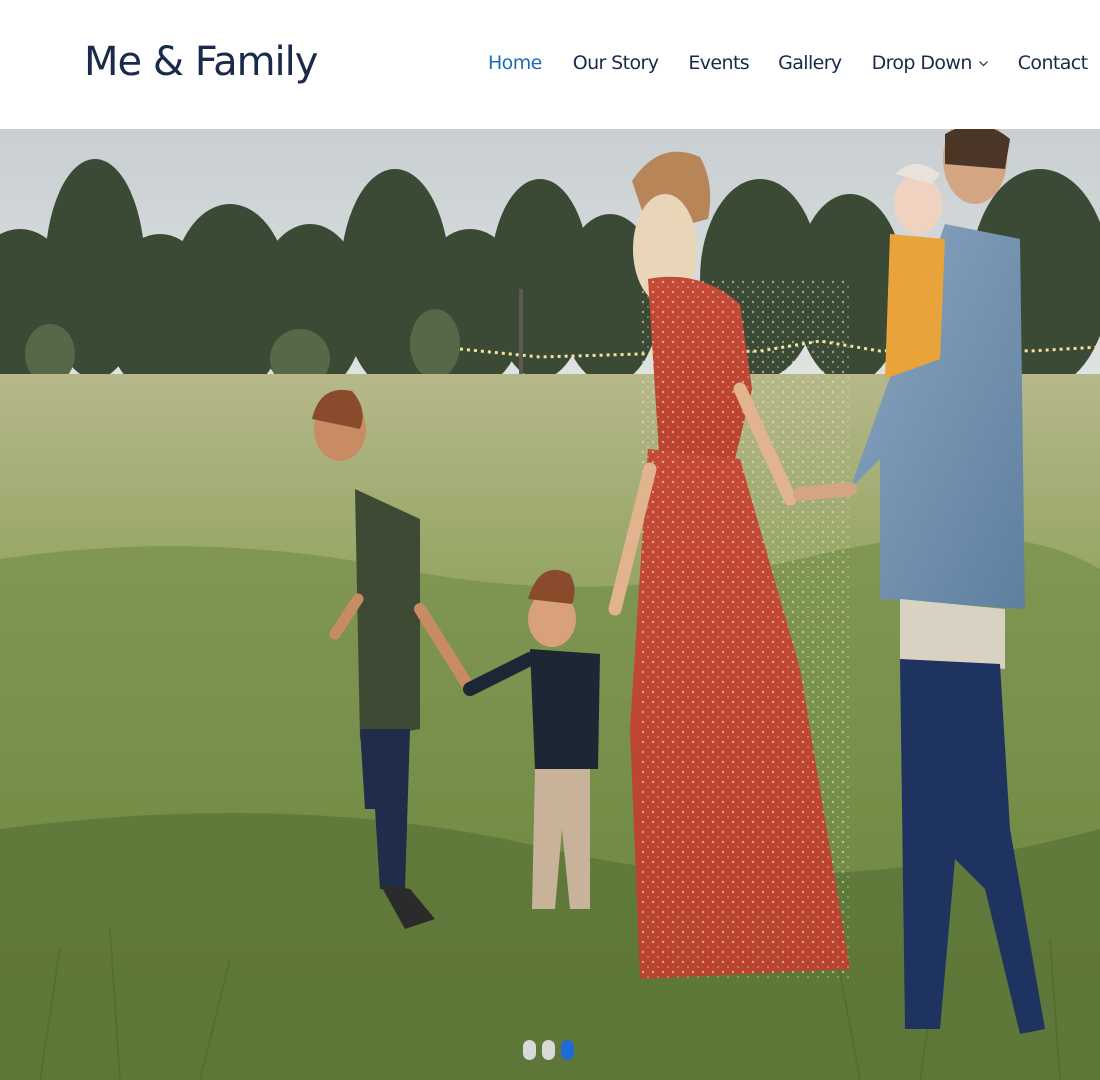  What do you see at coordinates (616, 63) in the screenshot?
I see `nav-item-our-story: Our Story` at bounding box center [616, 63].